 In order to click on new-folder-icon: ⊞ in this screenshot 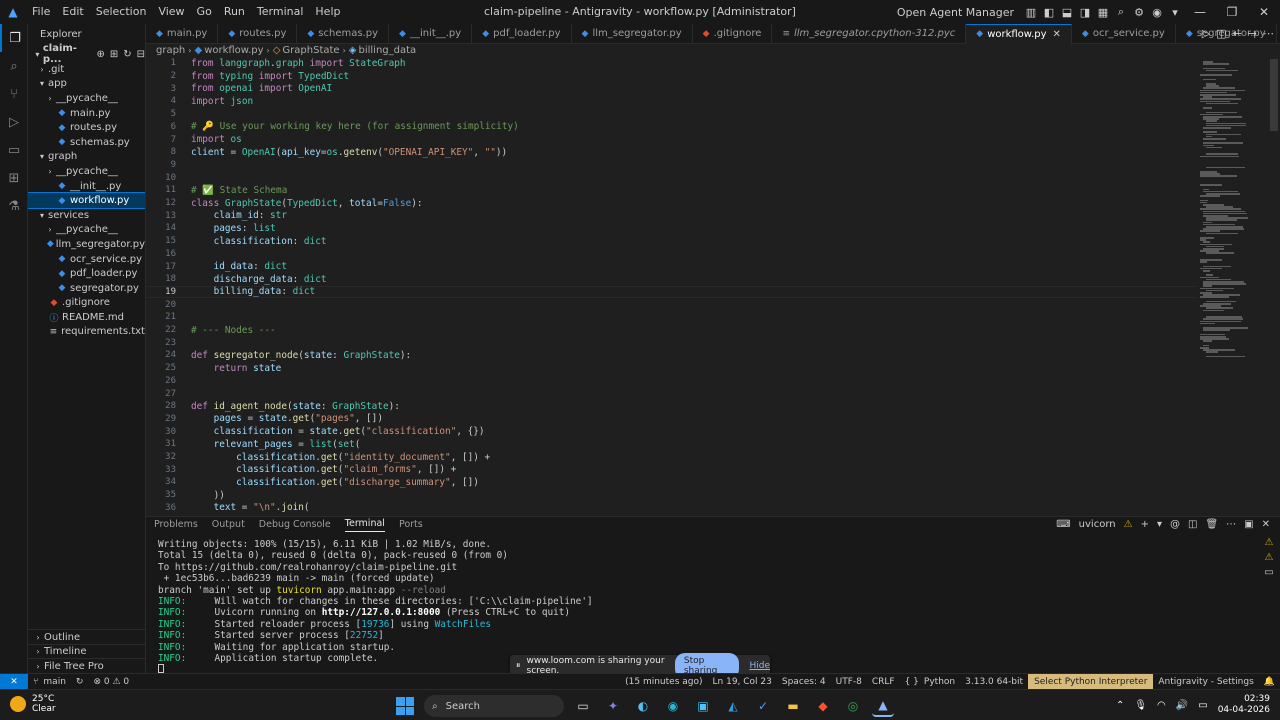, I will do `click(114, 54)`.